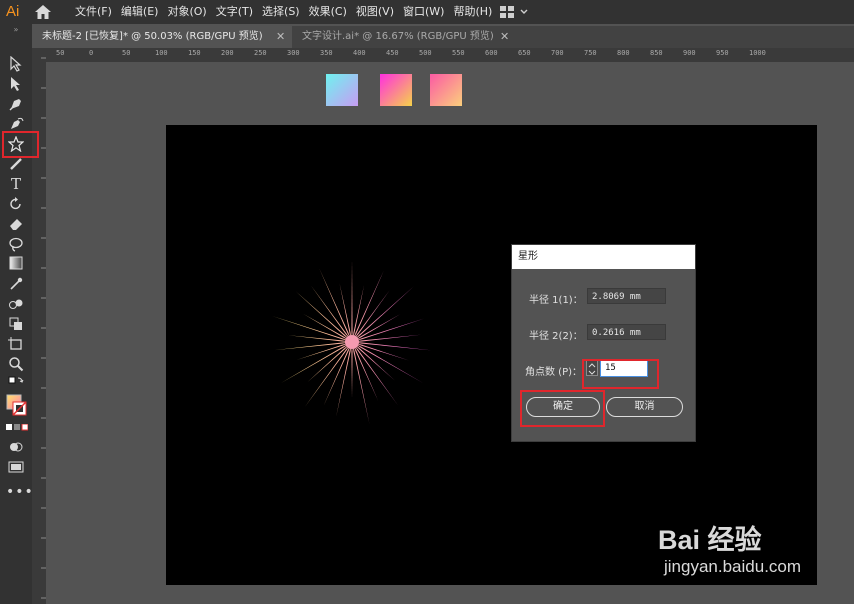  I want to click on menu-item: 对象(O), so click(186, 12).